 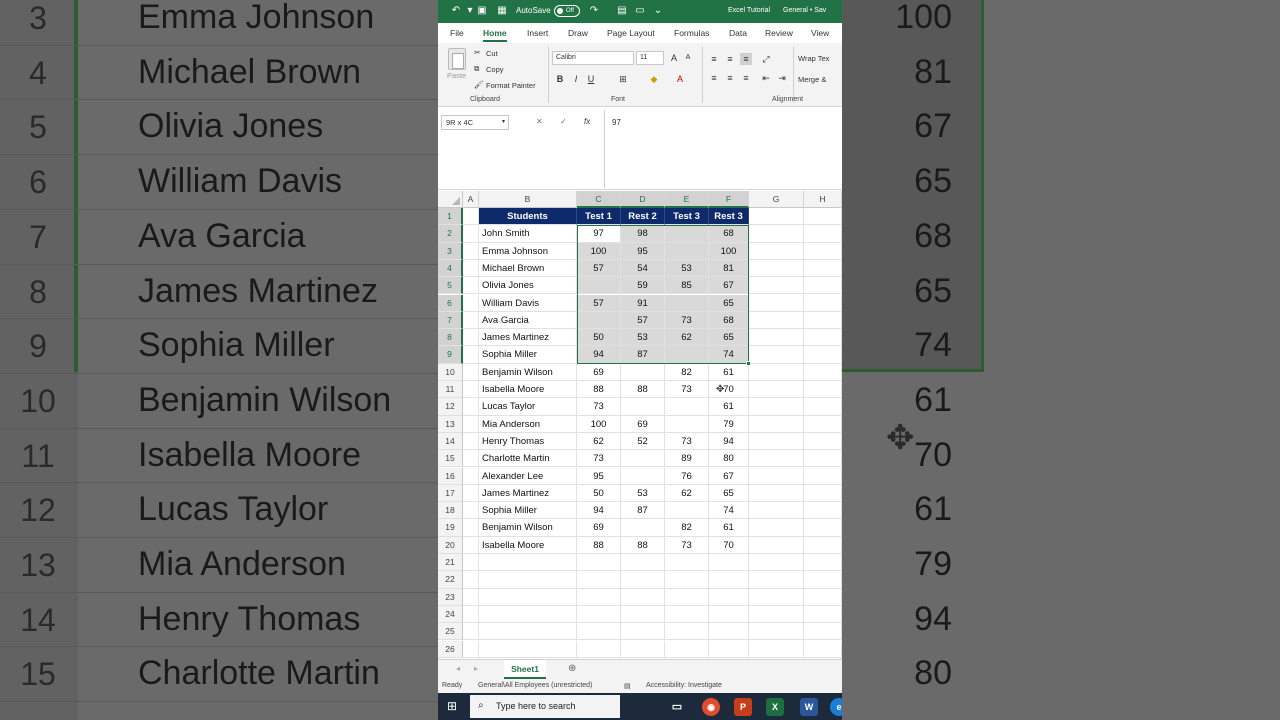 What do you see at coordinates (622, 11) in the screenshot?
I see `form-icon: ▤` at bounding box center [622, 11].